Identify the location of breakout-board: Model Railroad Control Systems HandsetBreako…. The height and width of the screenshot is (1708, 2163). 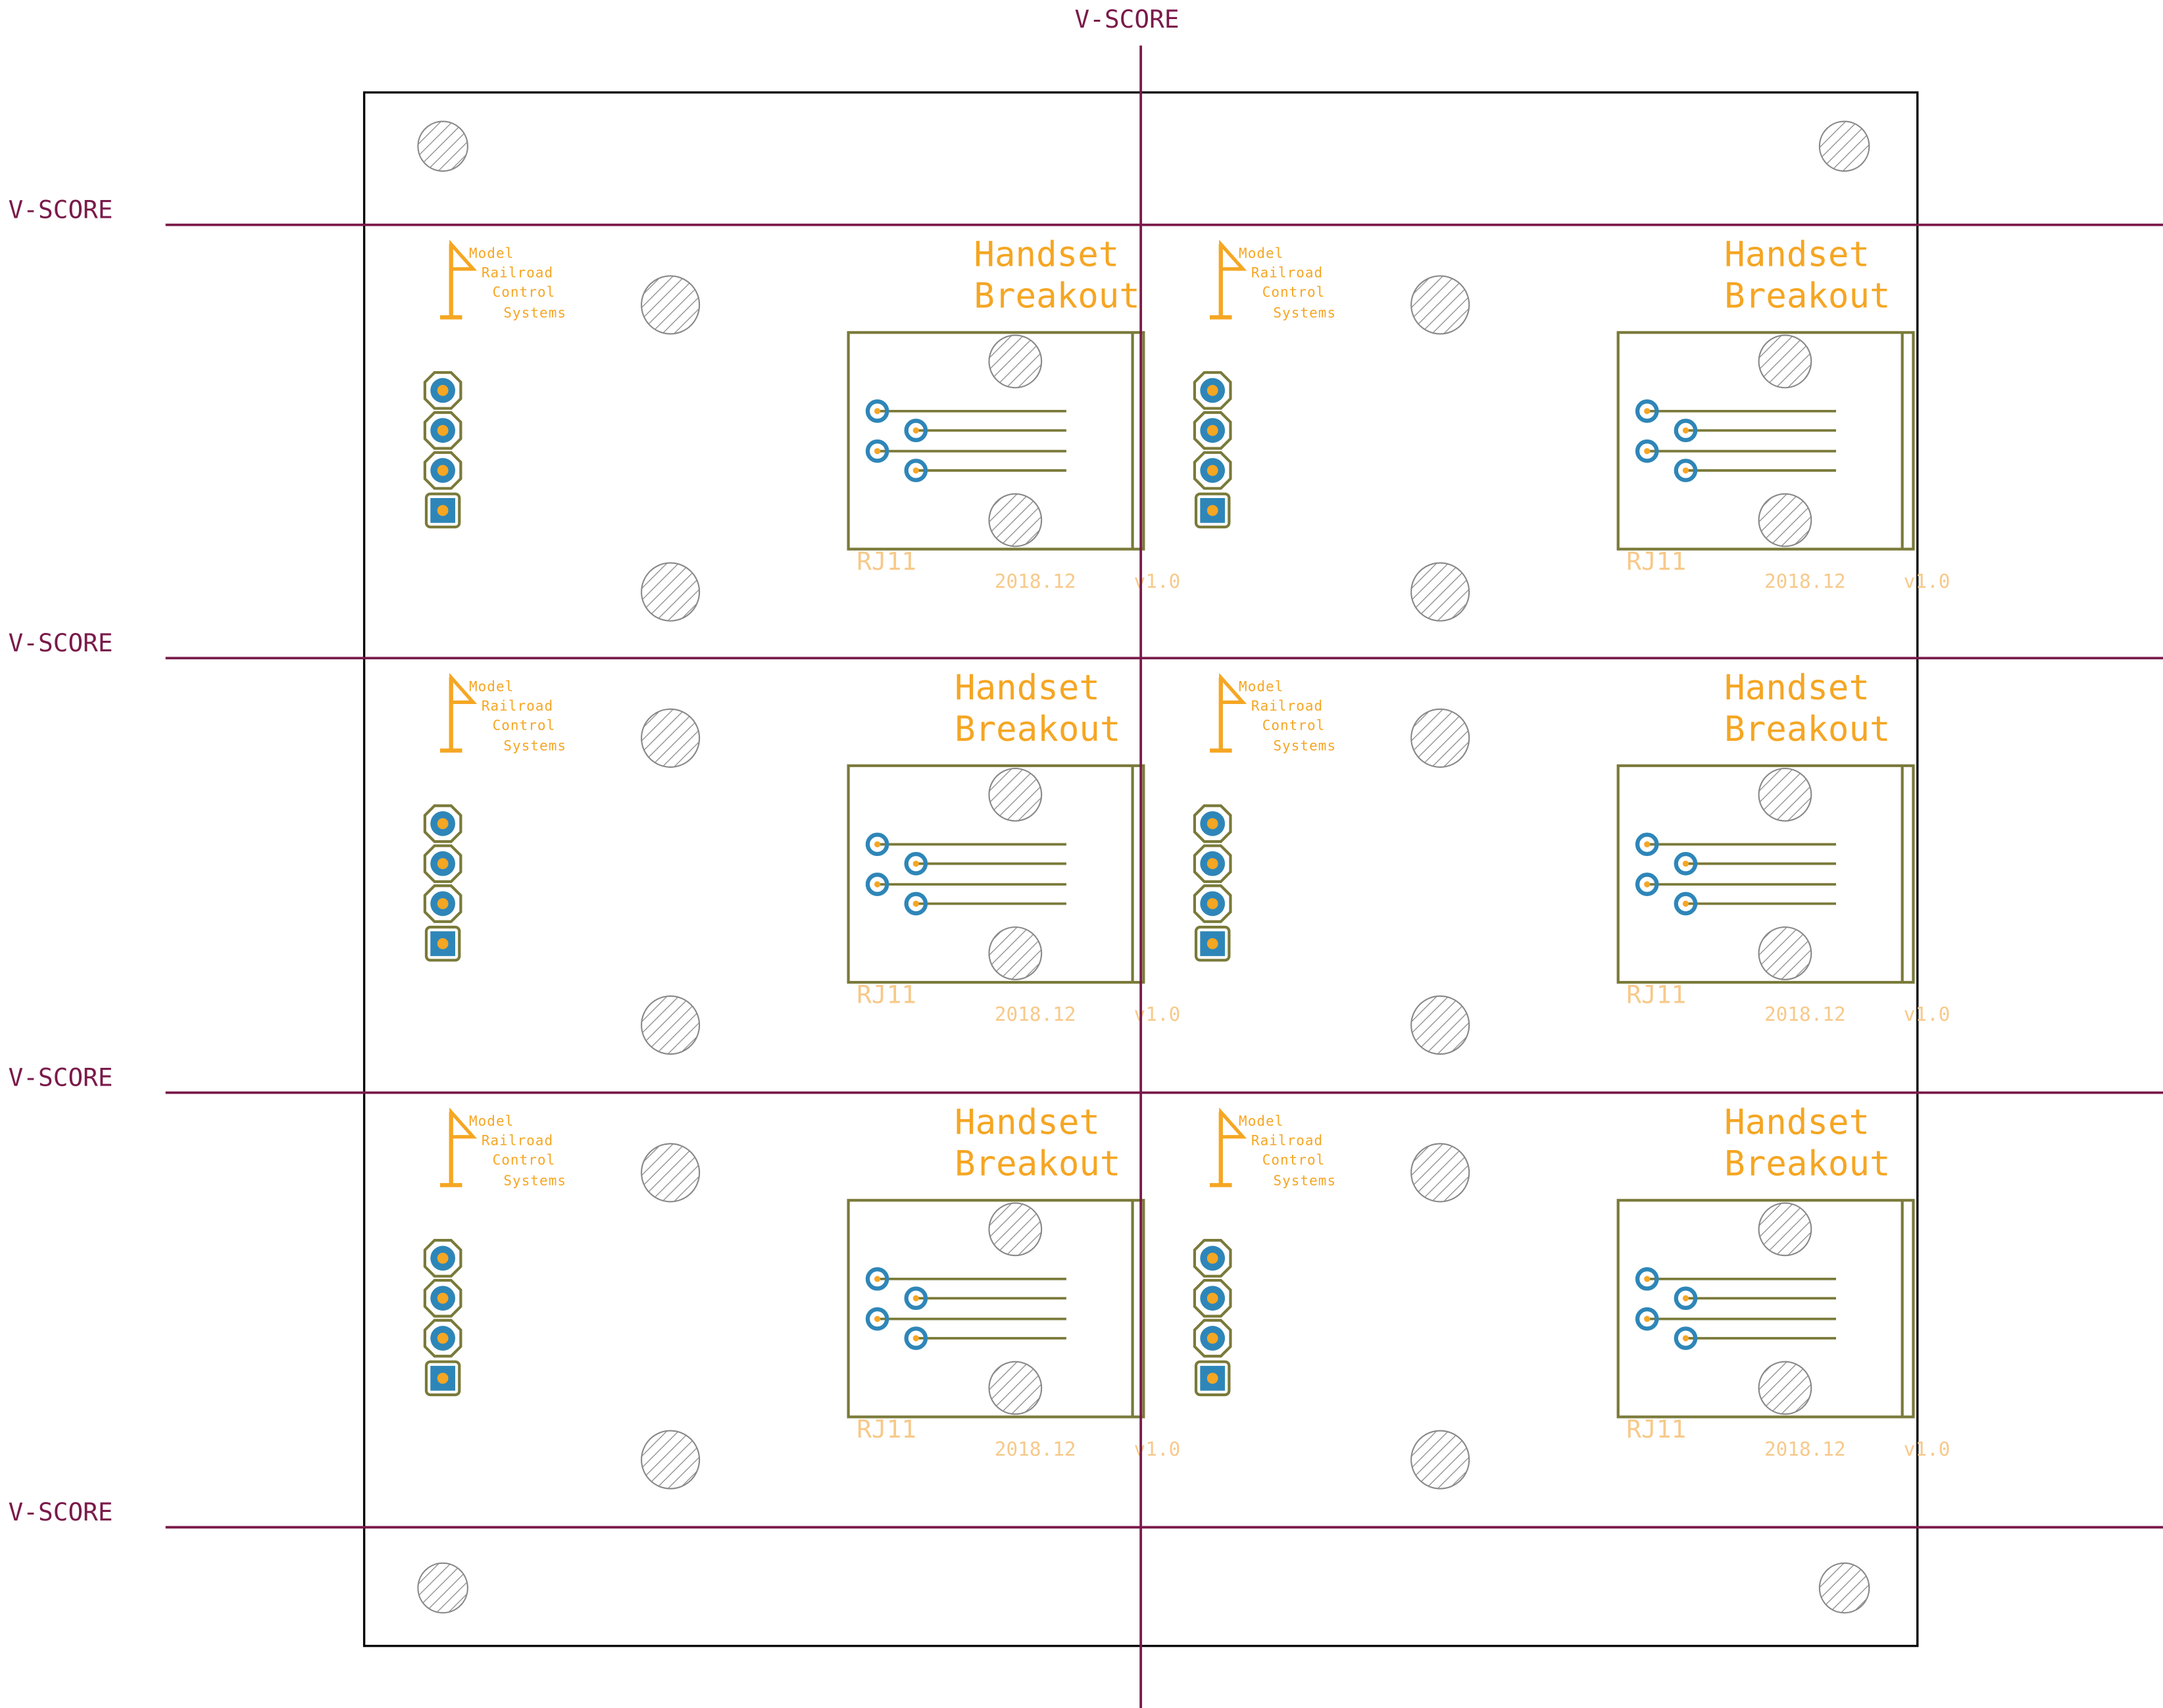
(1571, 1296).